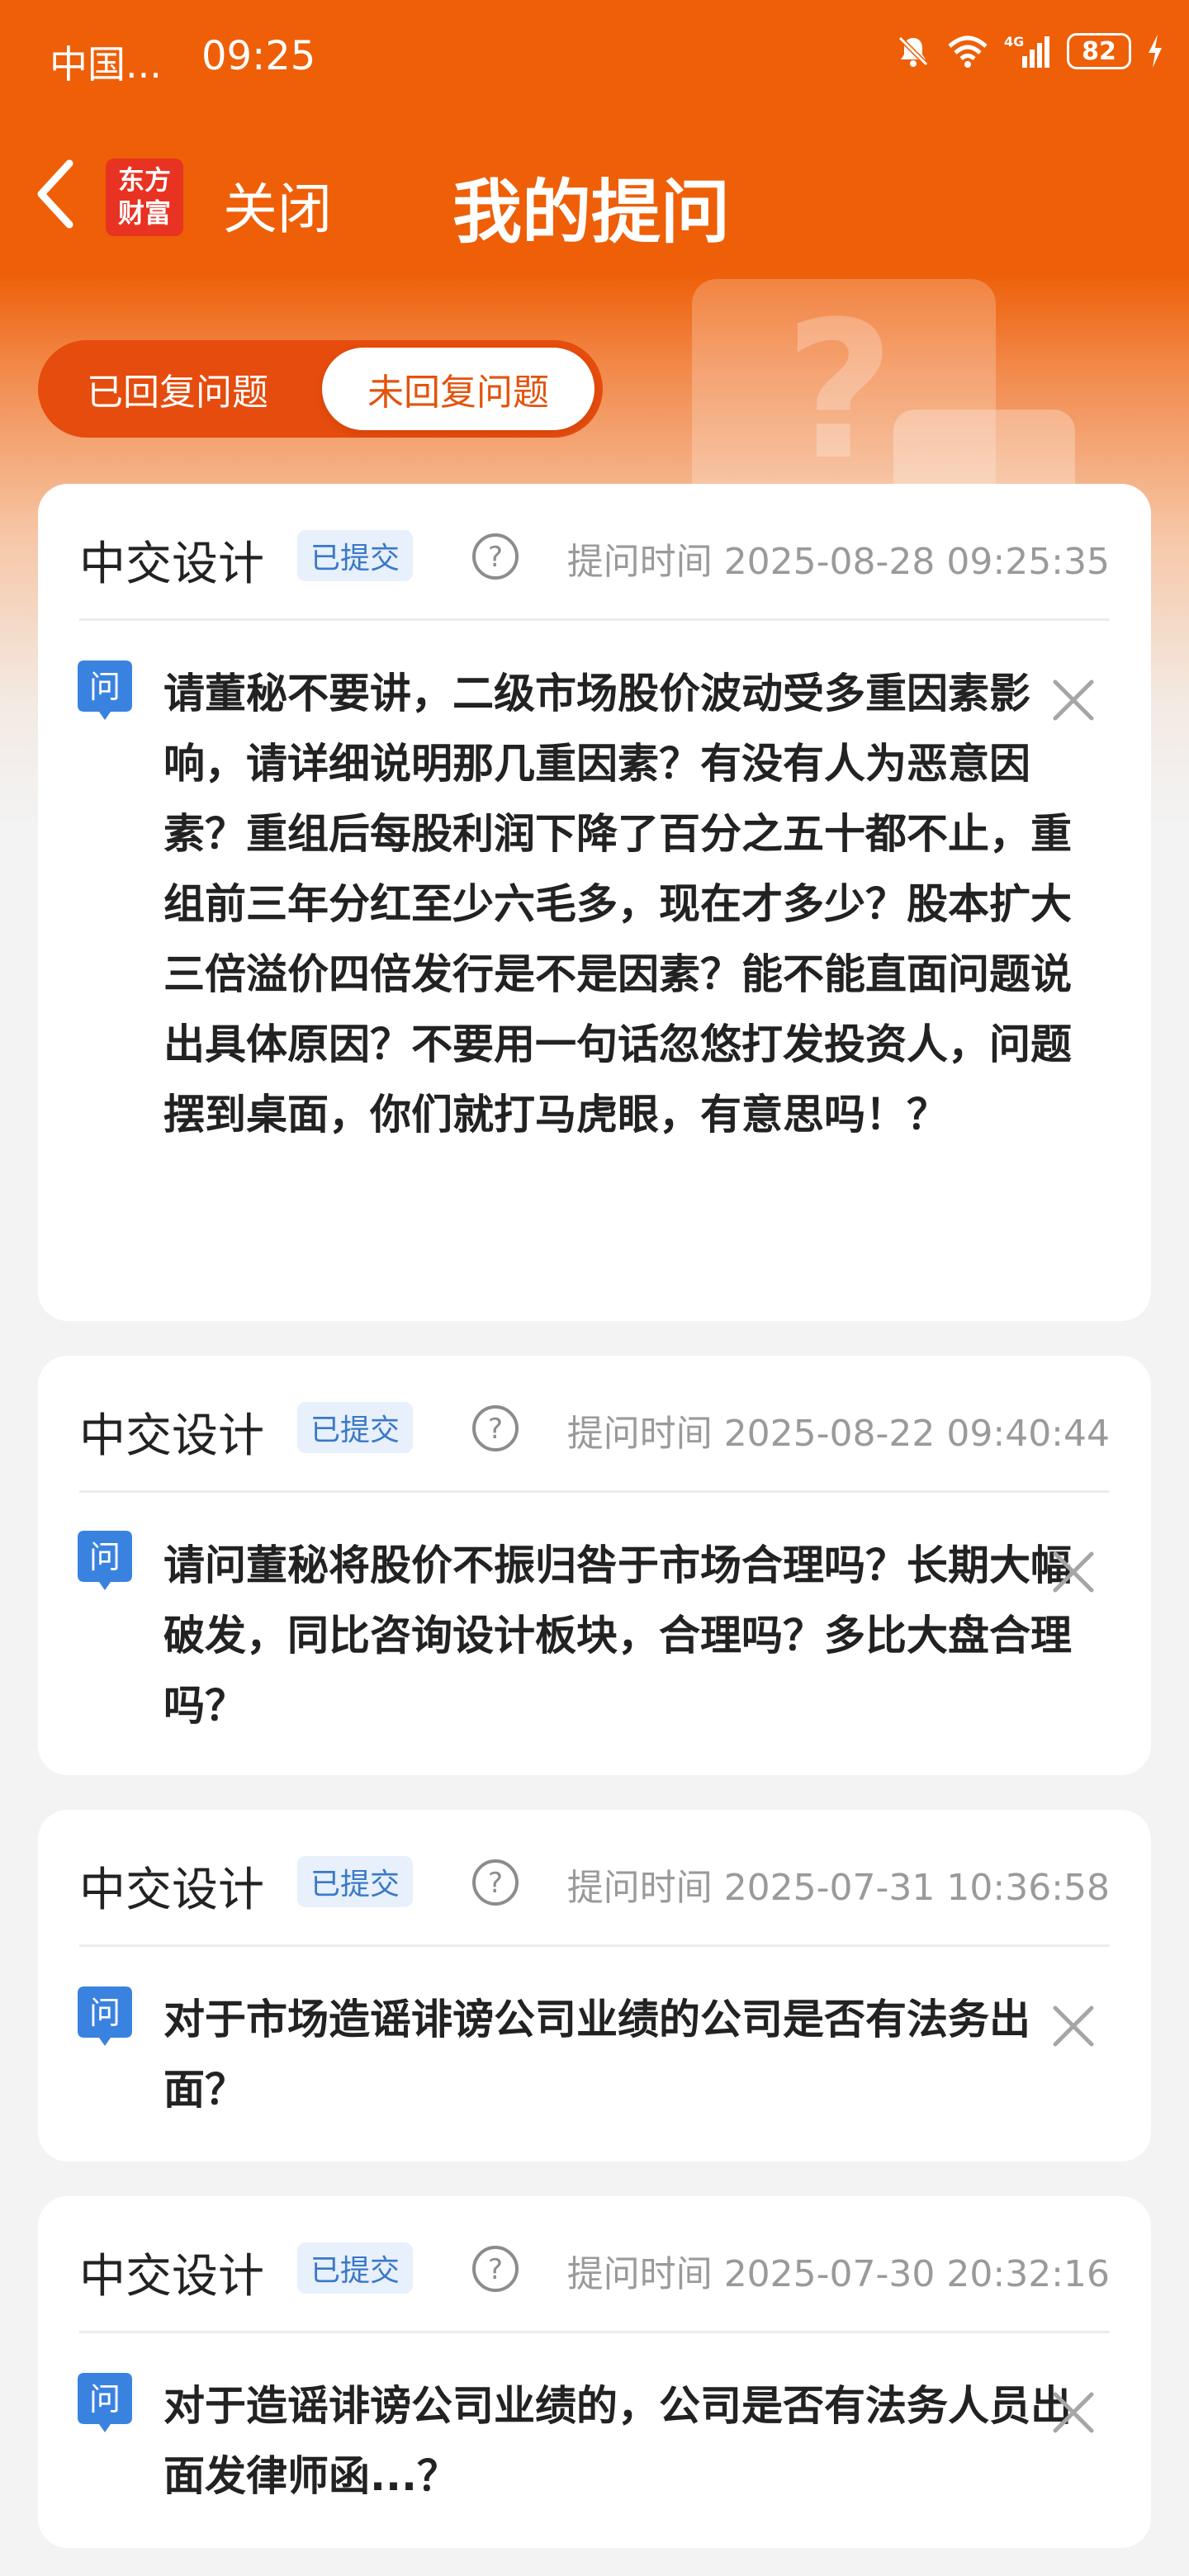 This screenshot has width=1189, height=2576. I want to click on app-logo: 东方 财富, so click(144, 197).